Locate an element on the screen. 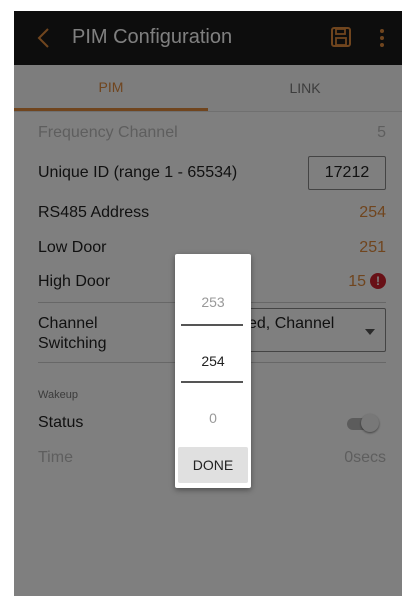  number-picker-dialog: 253 254 0 DONE is located at coordinates (213, 371).